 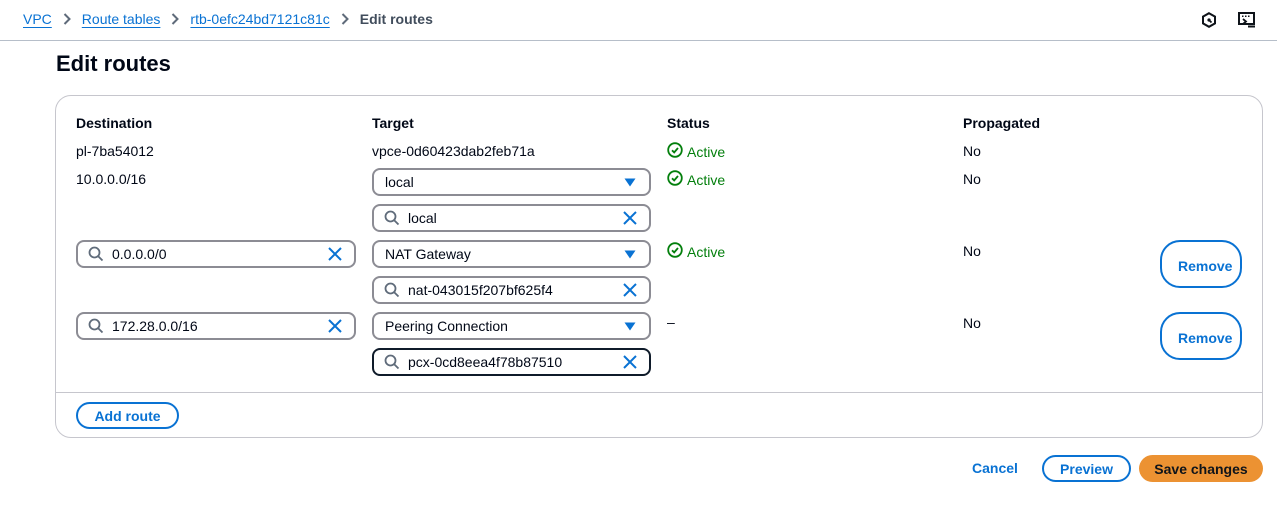 I want to click on preview-button: Preview, so click(x=1086, y=468).